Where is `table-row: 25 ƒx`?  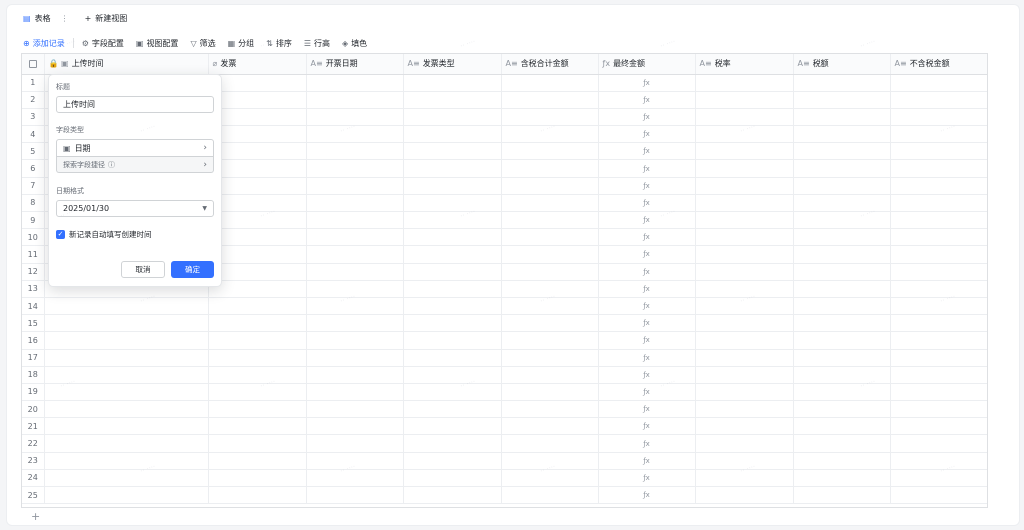 table-row: 25 ƒx is located at coordinates (504, 495).